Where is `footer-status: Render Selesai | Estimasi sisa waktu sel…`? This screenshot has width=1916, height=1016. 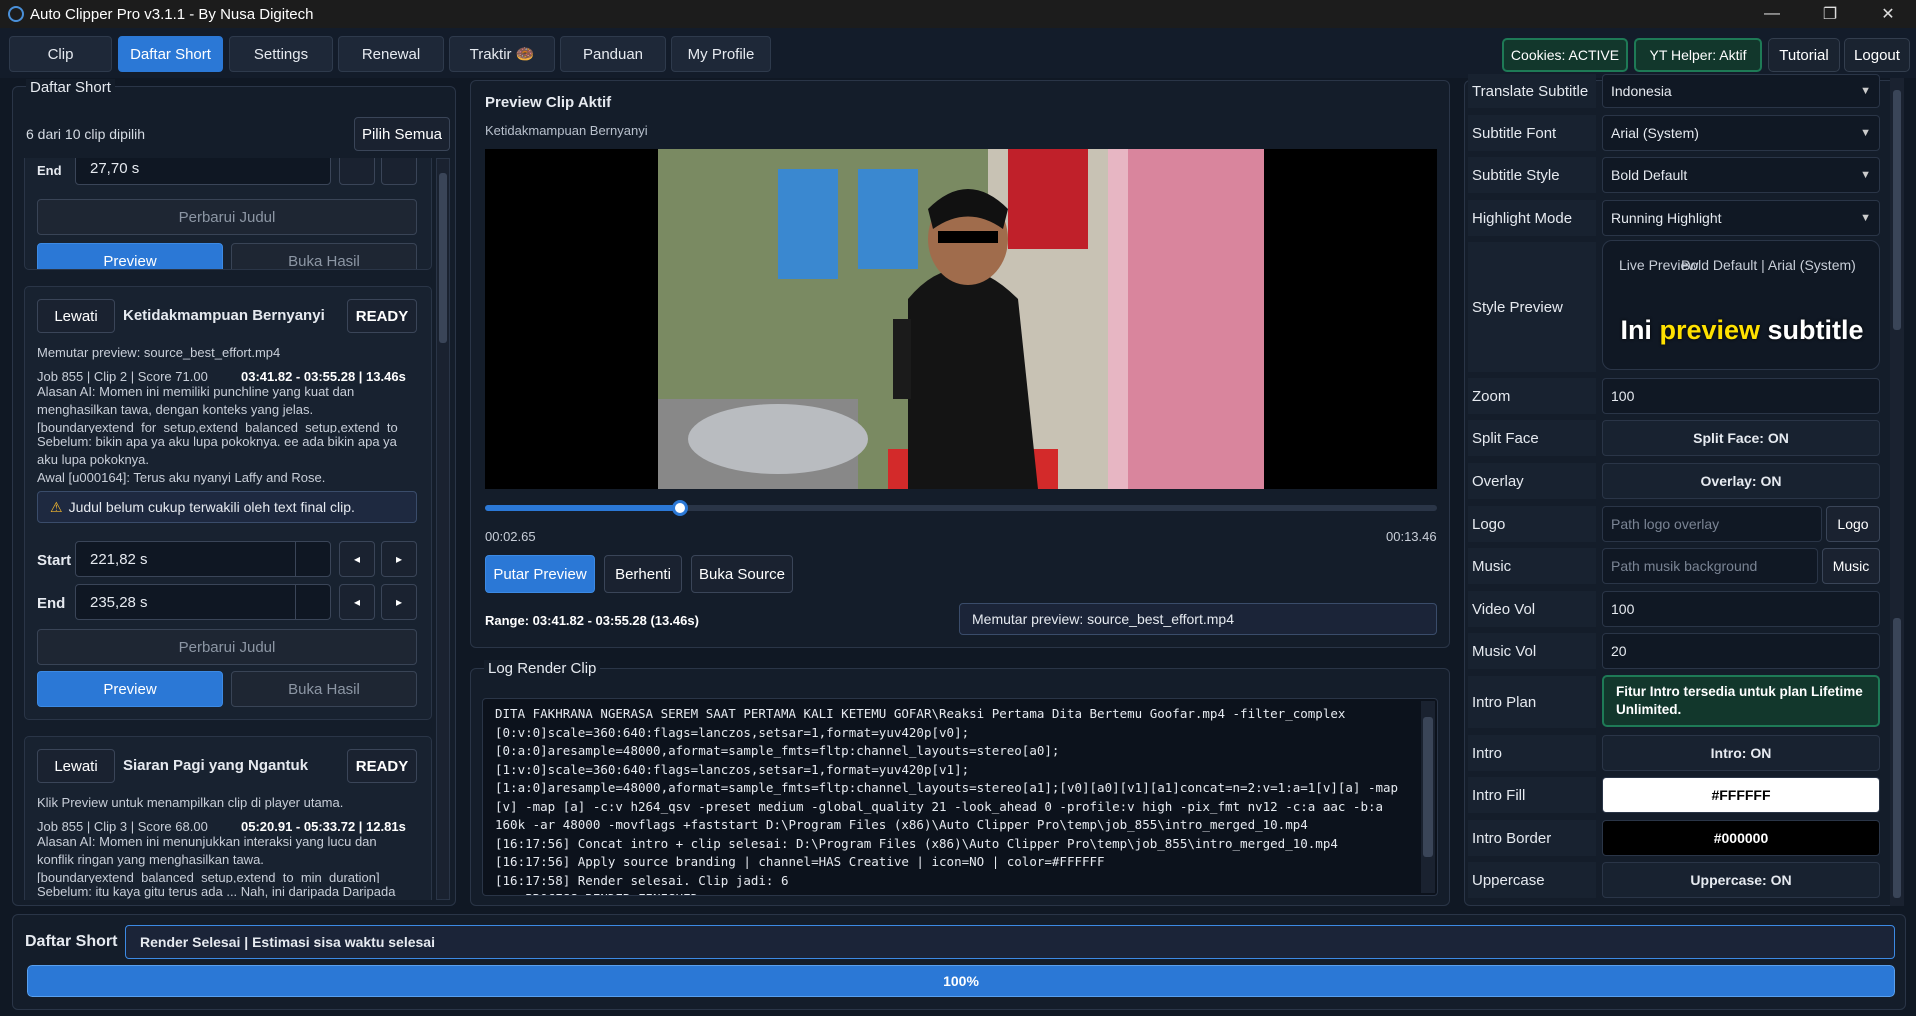
footer-status: Render Selesai | Estimasi sisa waktu sel… is located at coordinates (1010, 942).